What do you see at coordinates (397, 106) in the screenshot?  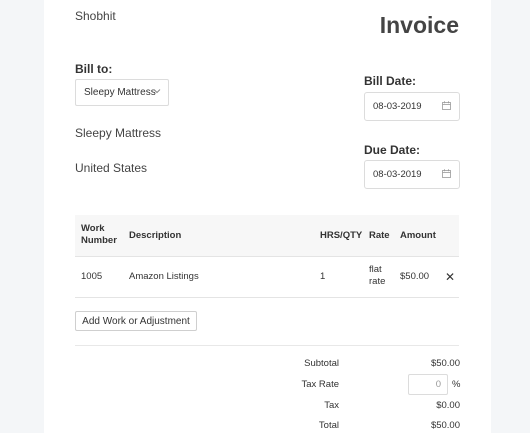 I see `bill-date-value: 08-03-2019` at bounding box center [397, 106].